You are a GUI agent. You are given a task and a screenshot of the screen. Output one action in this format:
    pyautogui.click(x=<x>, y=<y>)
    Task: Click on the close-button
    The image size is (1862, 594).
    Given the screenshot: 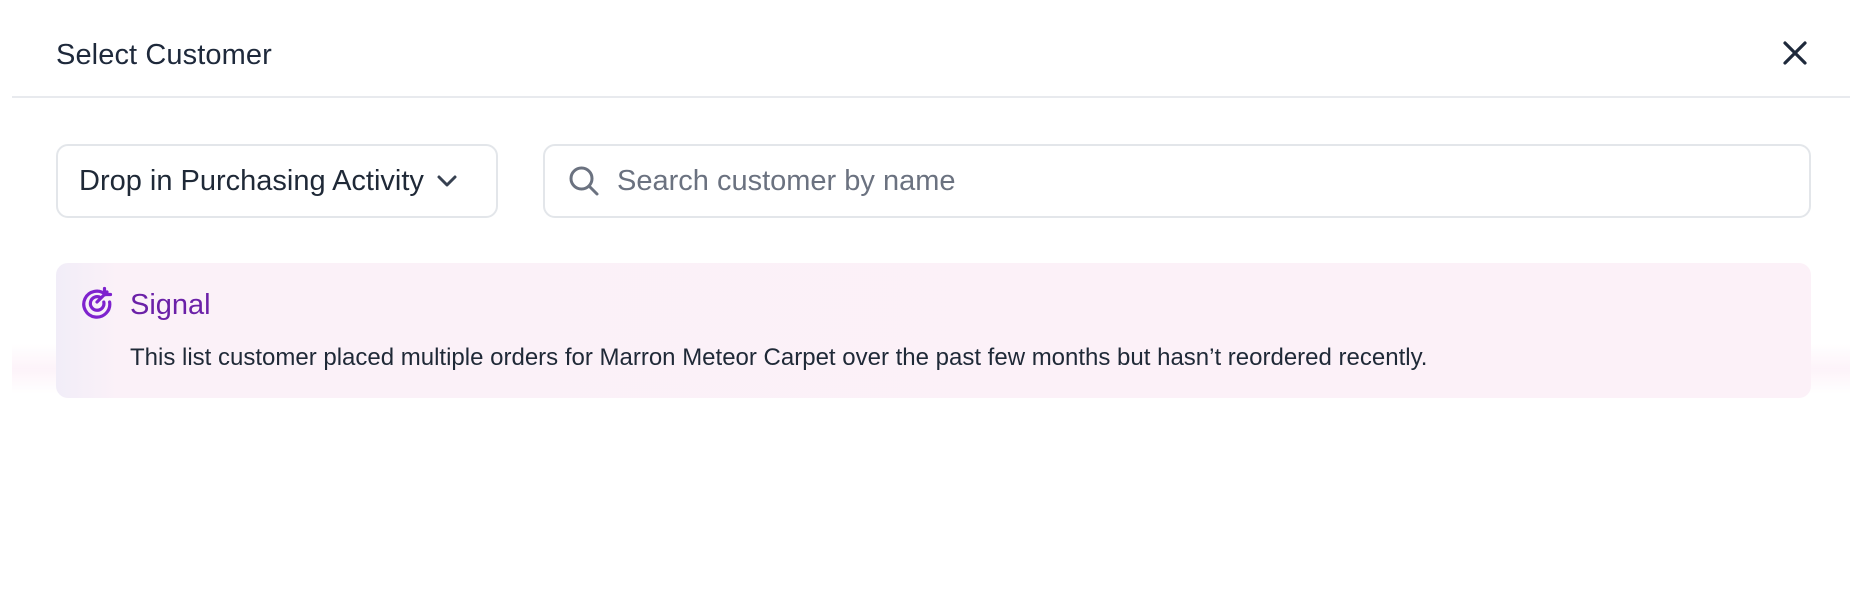 What is the action you would take?
    pyautogui.click(x=1795, y=53)
    